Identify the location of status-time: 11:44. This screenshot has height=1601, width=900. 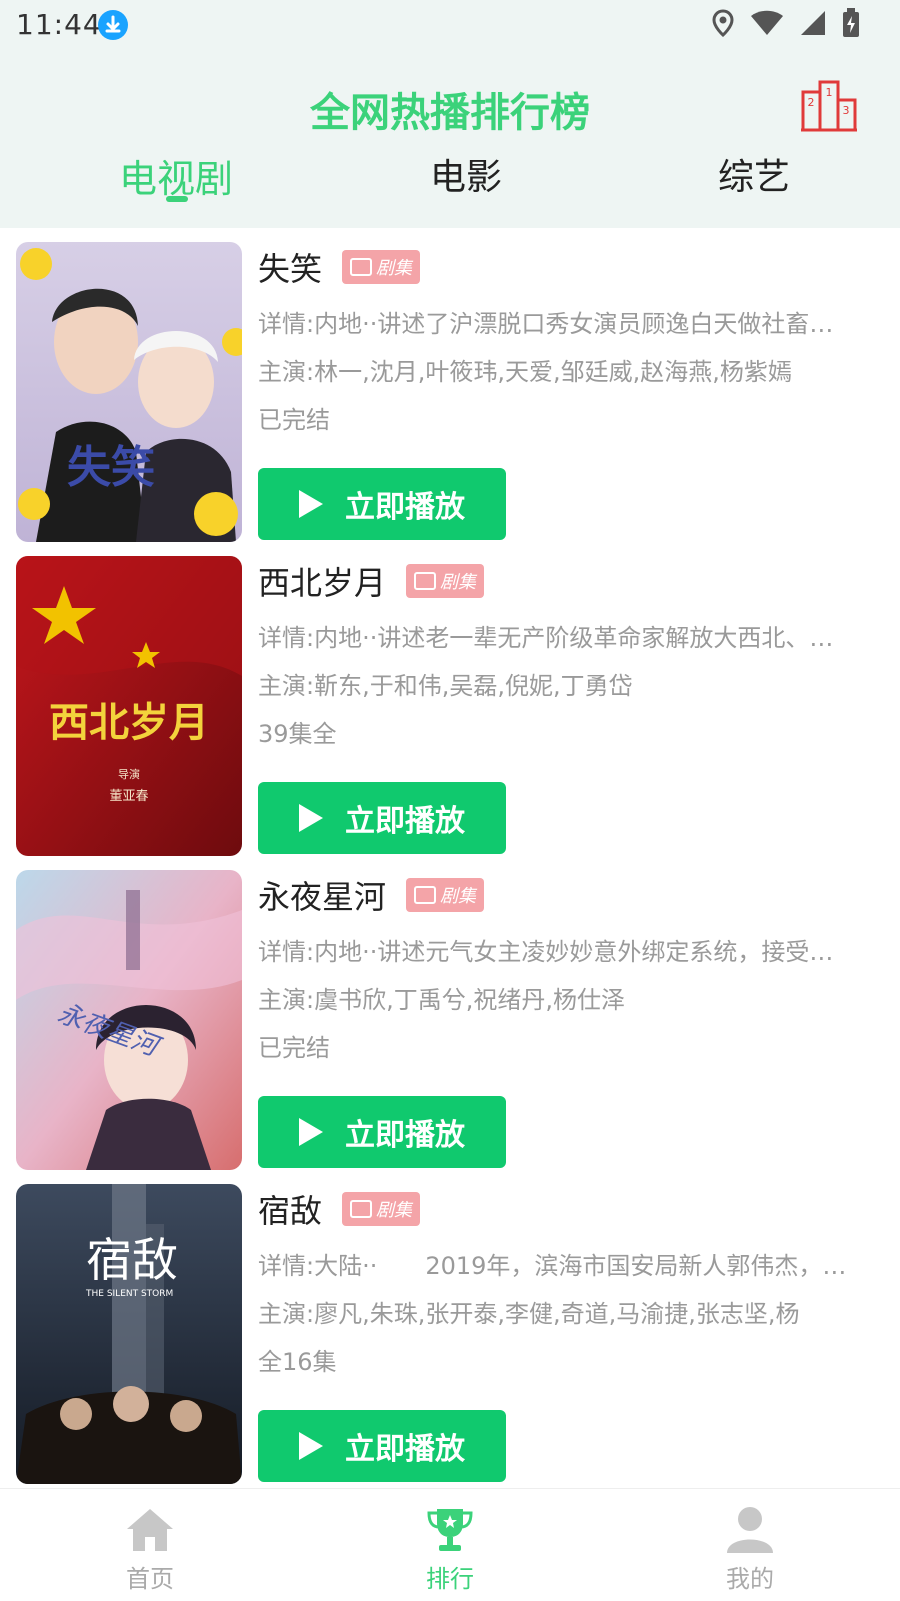
(59, 24).